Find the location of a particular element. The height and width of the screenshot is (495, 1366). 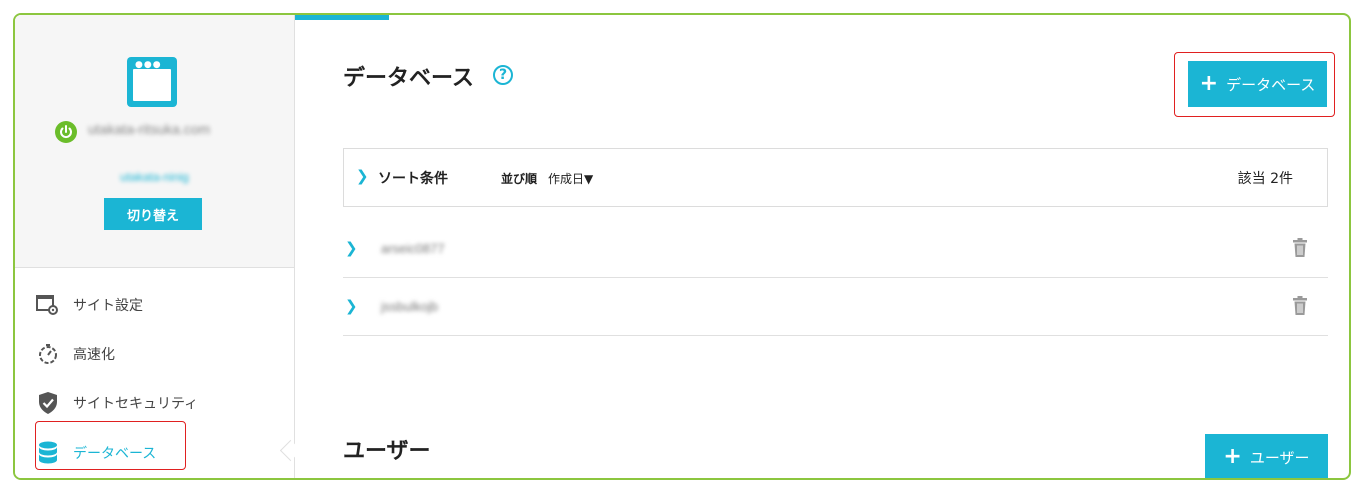

result-count: 該当 2件 is located at coordinates (1265, 179).